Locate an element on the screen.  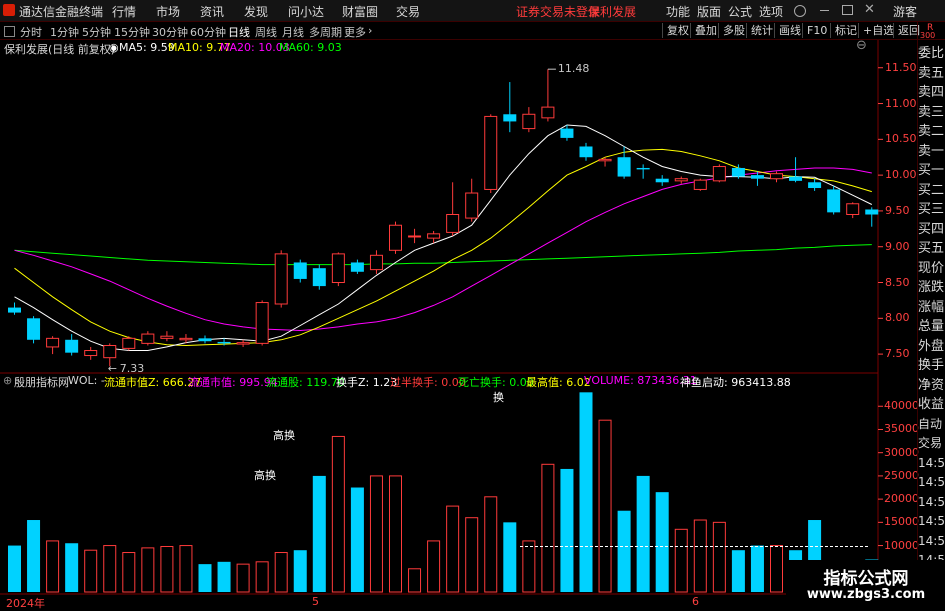
price-tick-label: 8.50 is located at coordinates (897, 282).